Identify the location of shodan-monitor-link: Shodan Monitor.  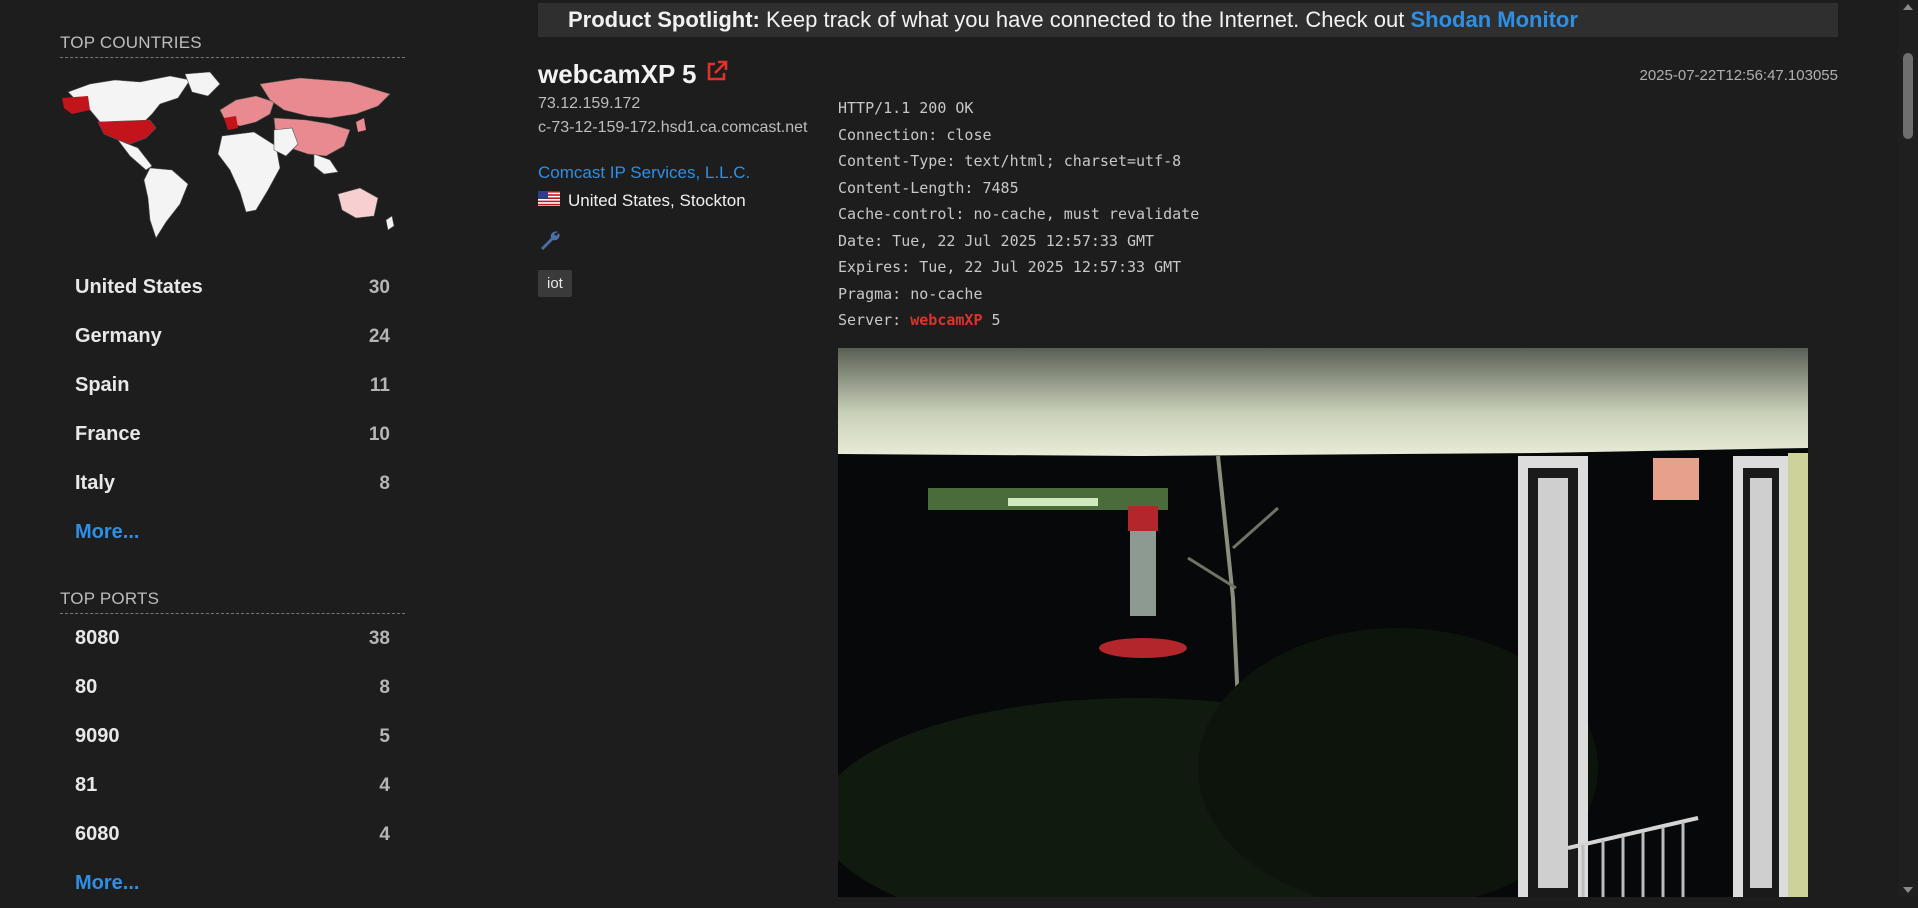
(1493, 19).